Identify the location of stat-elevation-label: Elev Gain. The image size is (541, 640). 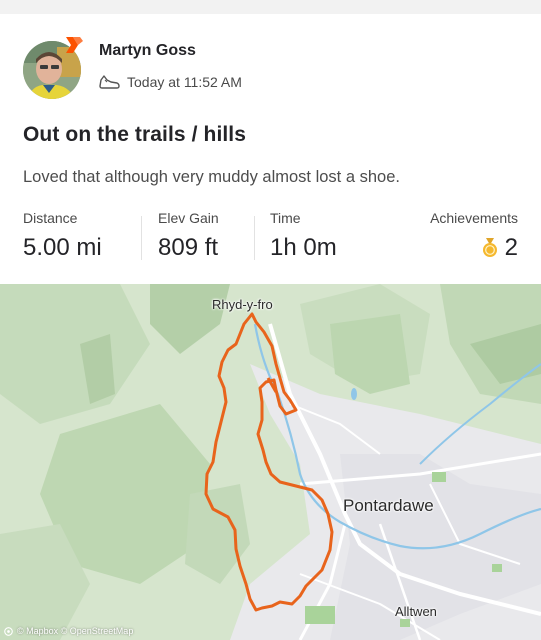
(188, 218).